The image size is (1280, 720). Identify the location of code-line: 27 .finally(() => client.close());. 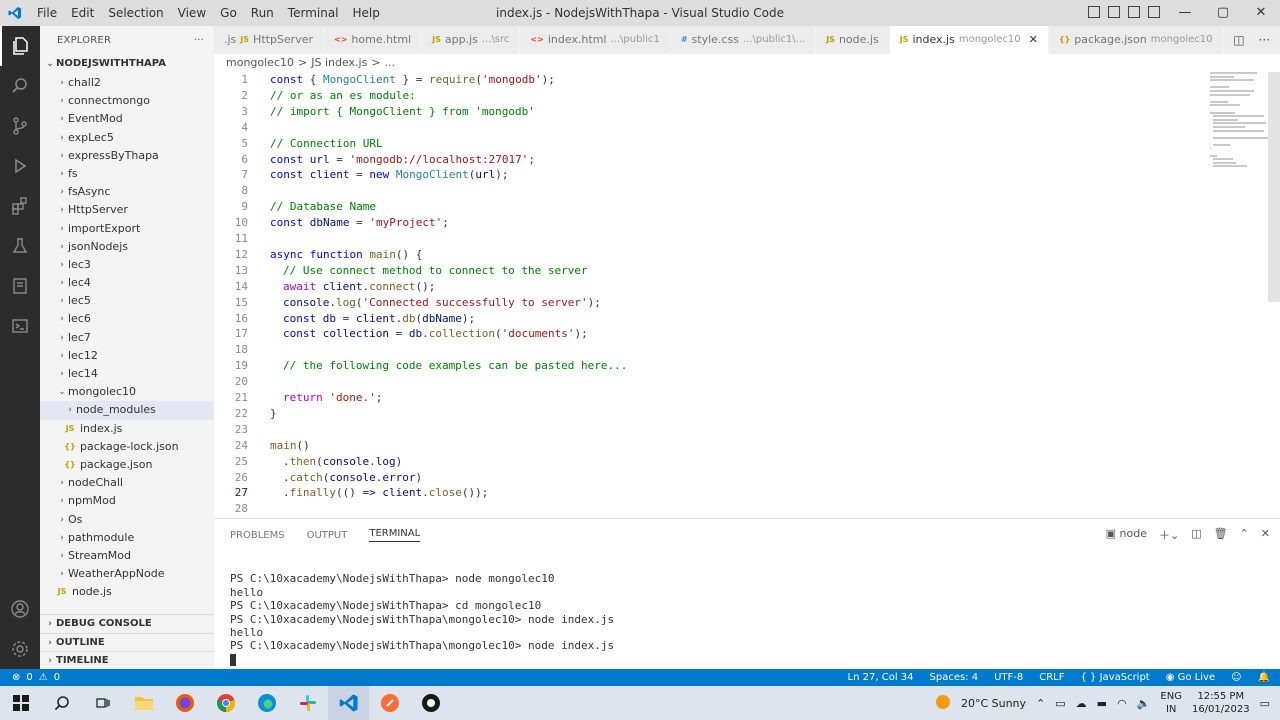
(351, 493).